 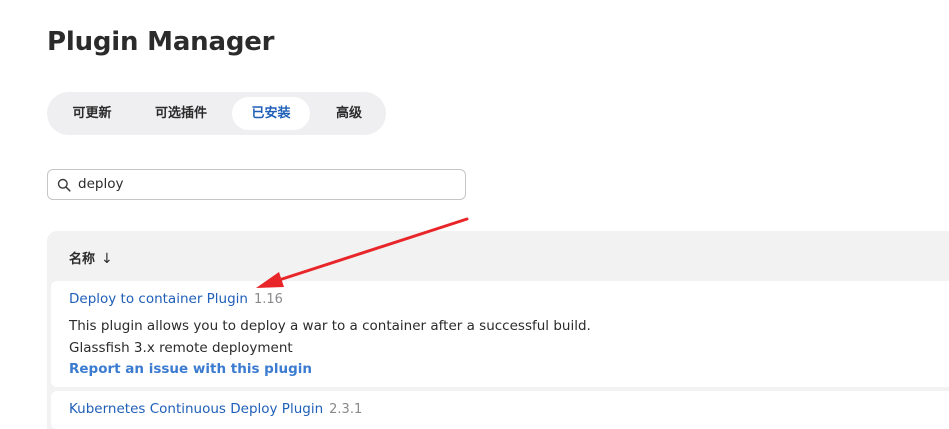 What do you see at coordinates (500, 410) in the screenshot?
I see `table-row: Kubernetes Continuous Deploy Plugin 2.3.1` at bounding box center [500, 410].